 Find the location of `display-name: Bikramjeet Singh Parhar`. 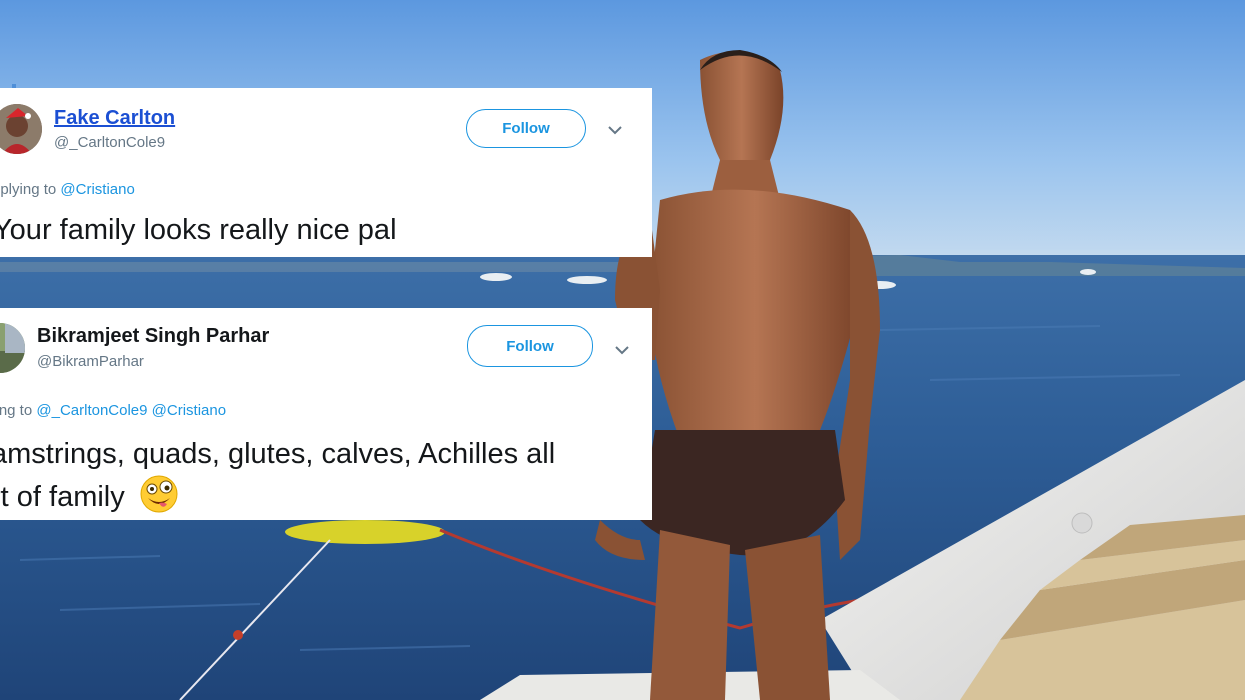

display-name: Bikramjeet Singh Parhar is located at coordinates (153, 336).